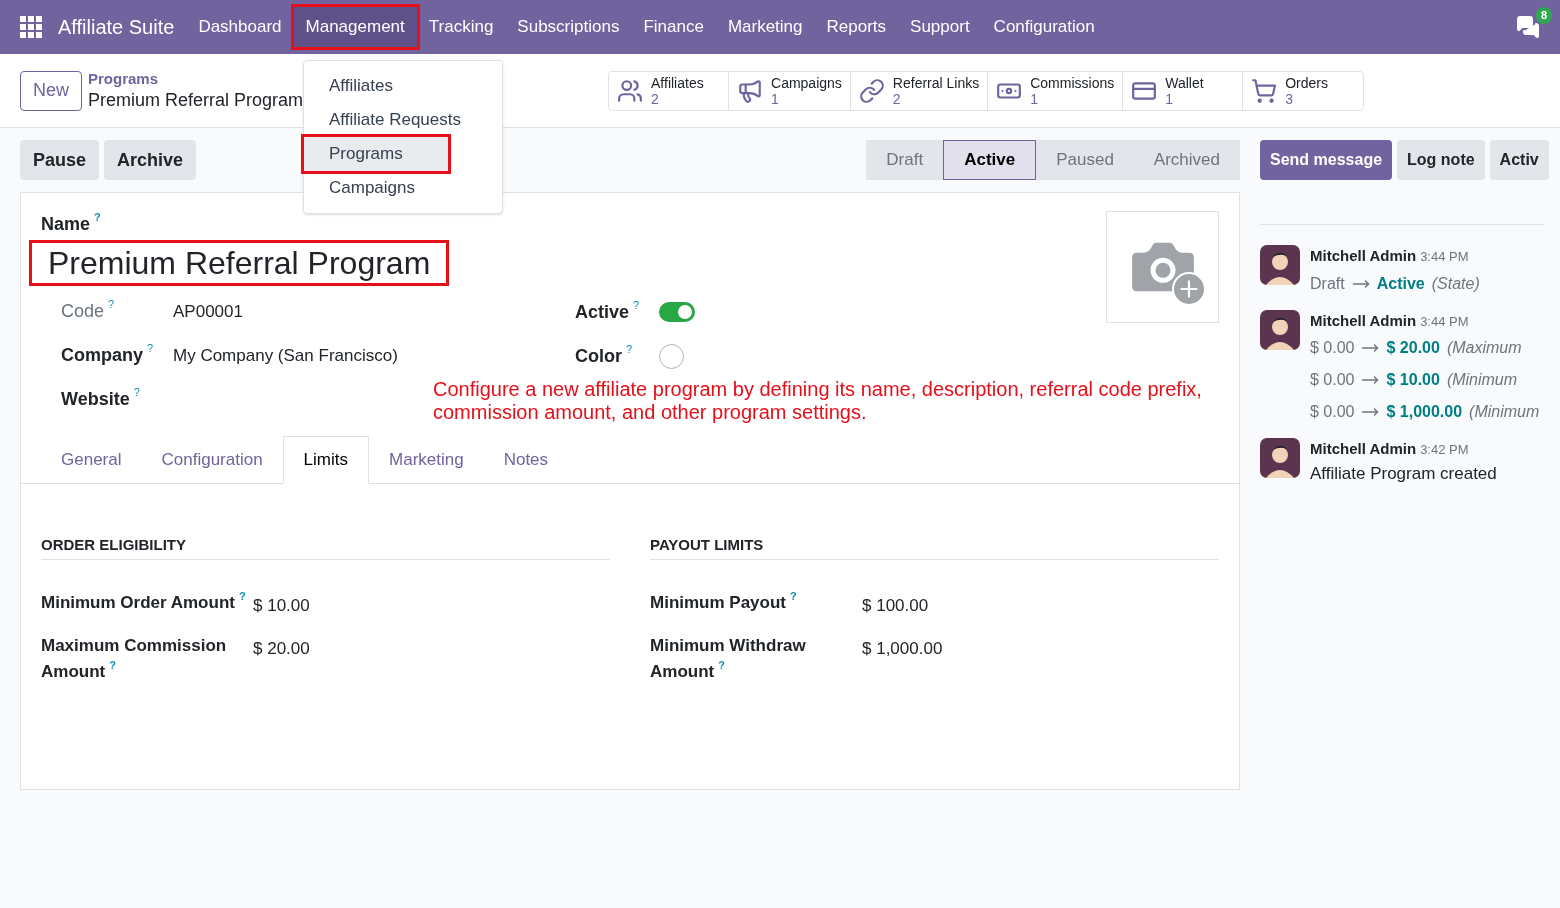  What do you see at coordinates (144, 601) in the screenshot?
I see `field-label: Minimum Order Amount ?` at bounding box center [144, 601].